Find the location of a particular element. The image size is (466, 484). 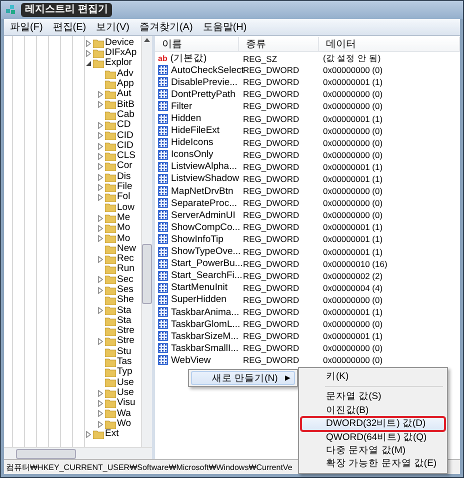

tree-item: Low is located at coordinates (125, 208).